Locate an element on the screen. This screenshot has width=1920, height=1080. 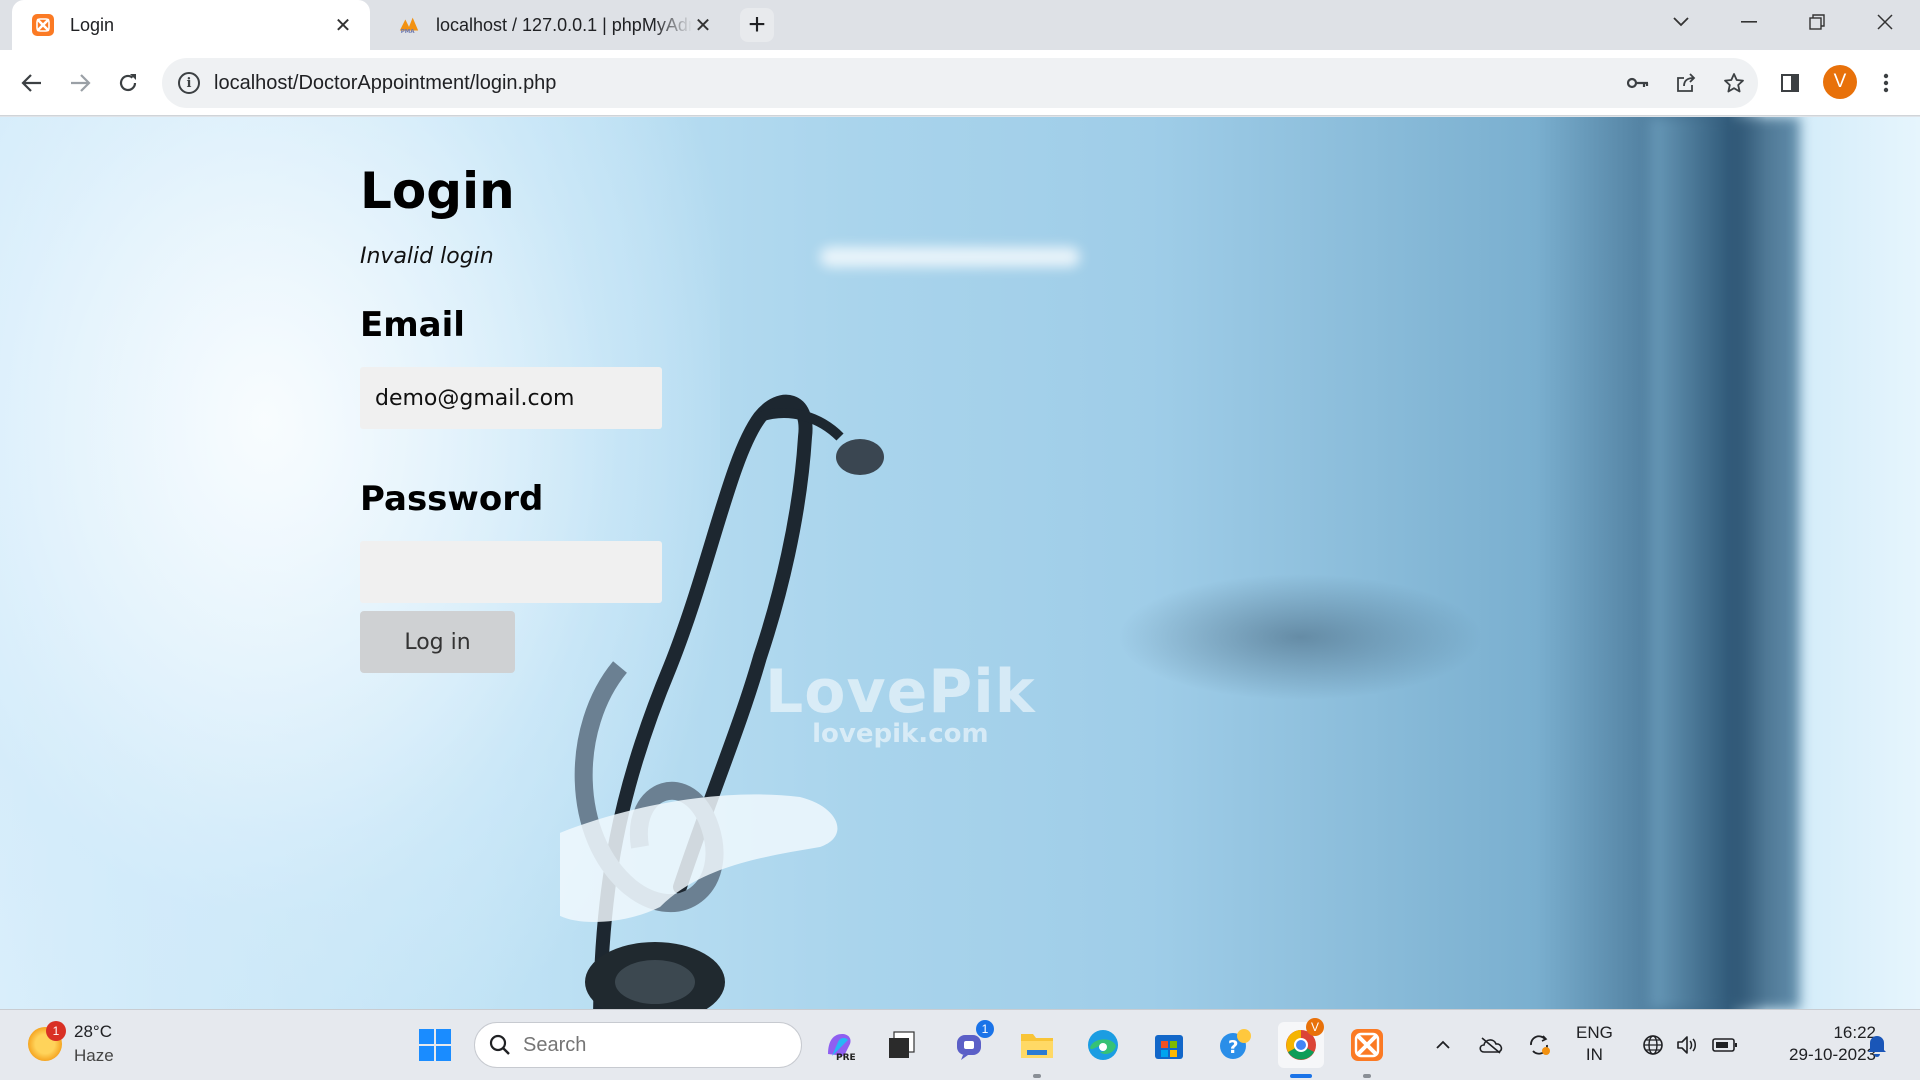
teams-chat-icon: 1 is located at coordinates (971, 1044).